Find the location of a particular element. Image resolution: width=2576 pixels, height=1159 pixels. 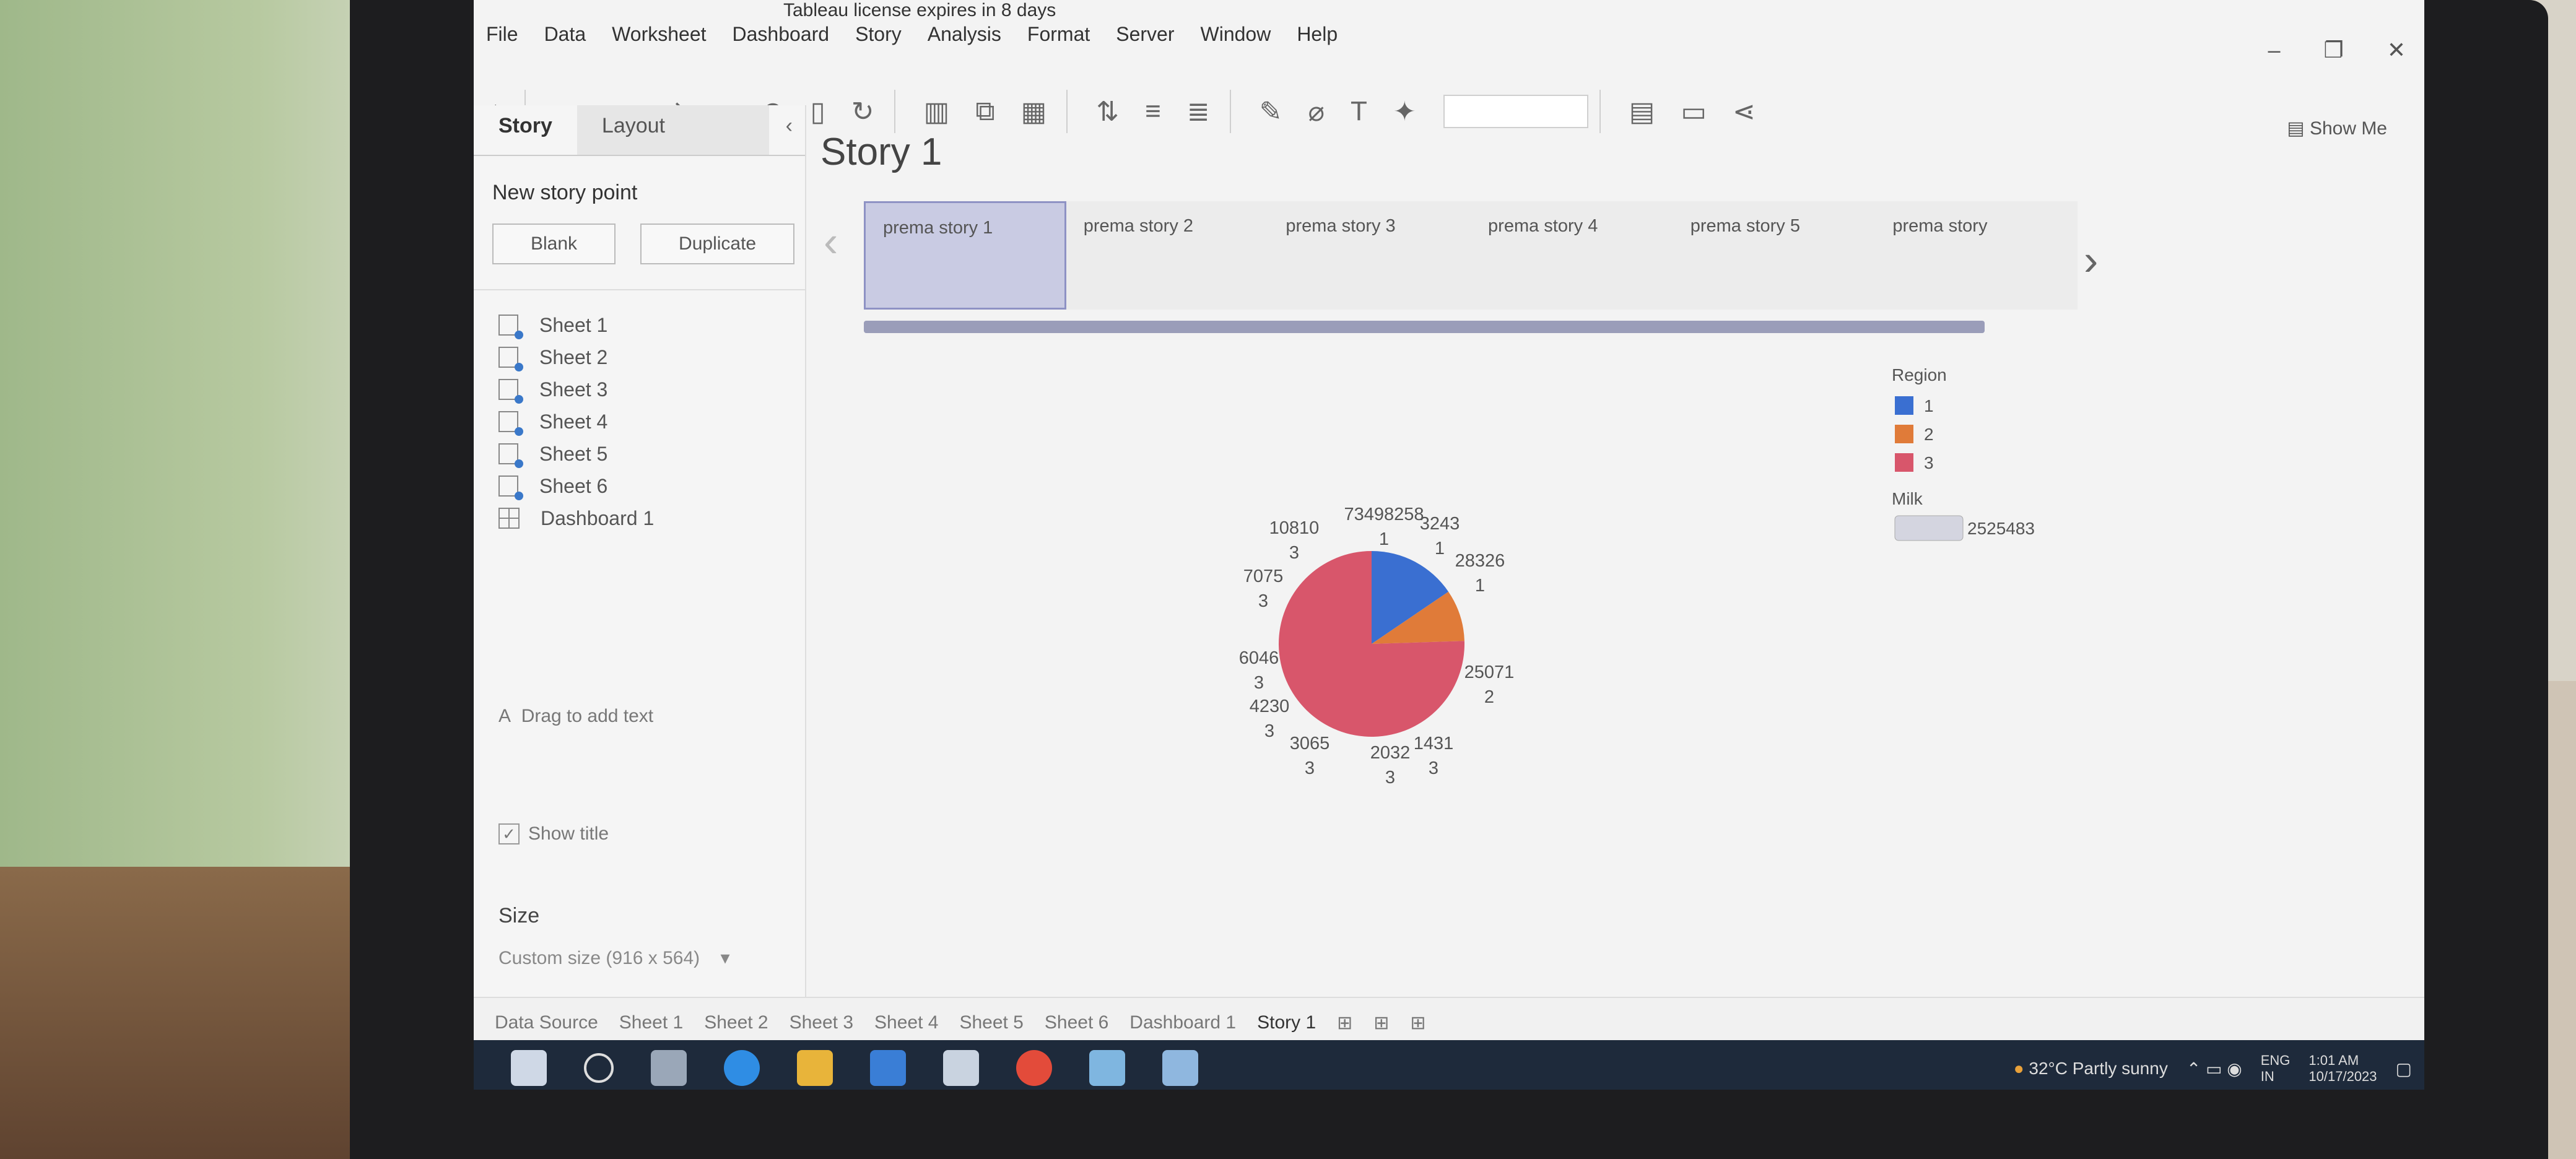

tab-sheet: Sheet 3 is located at coordinates (822, 1022).